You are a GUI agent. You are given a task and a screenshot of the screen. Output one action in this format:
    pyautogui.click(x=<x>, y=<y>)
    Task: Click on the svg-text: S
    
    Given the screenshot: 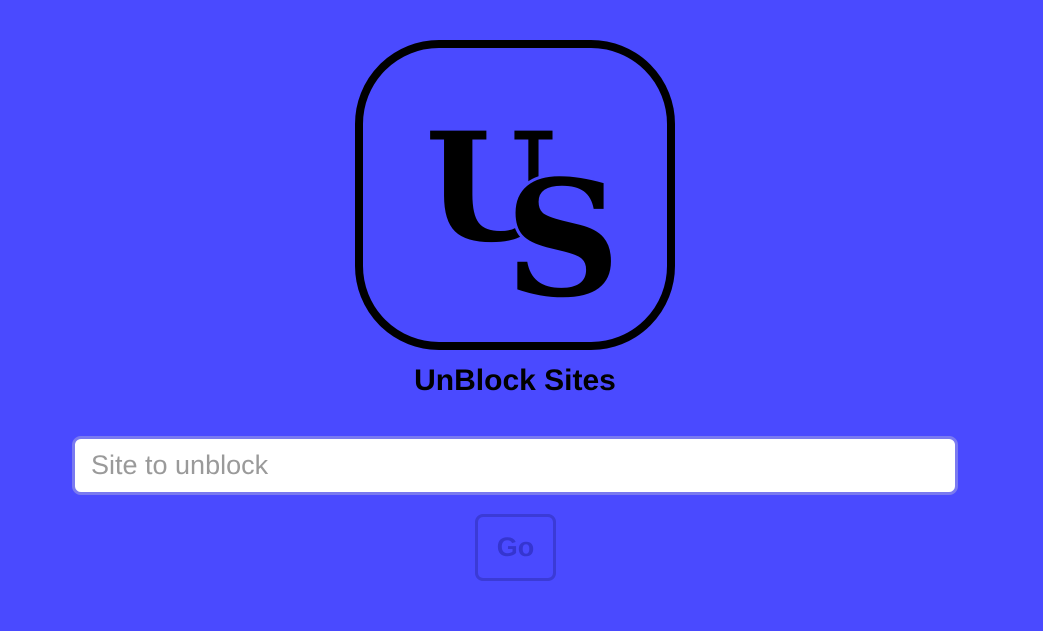 What is the action you would take?
    pyautogui.click(x=563, y=239)
    